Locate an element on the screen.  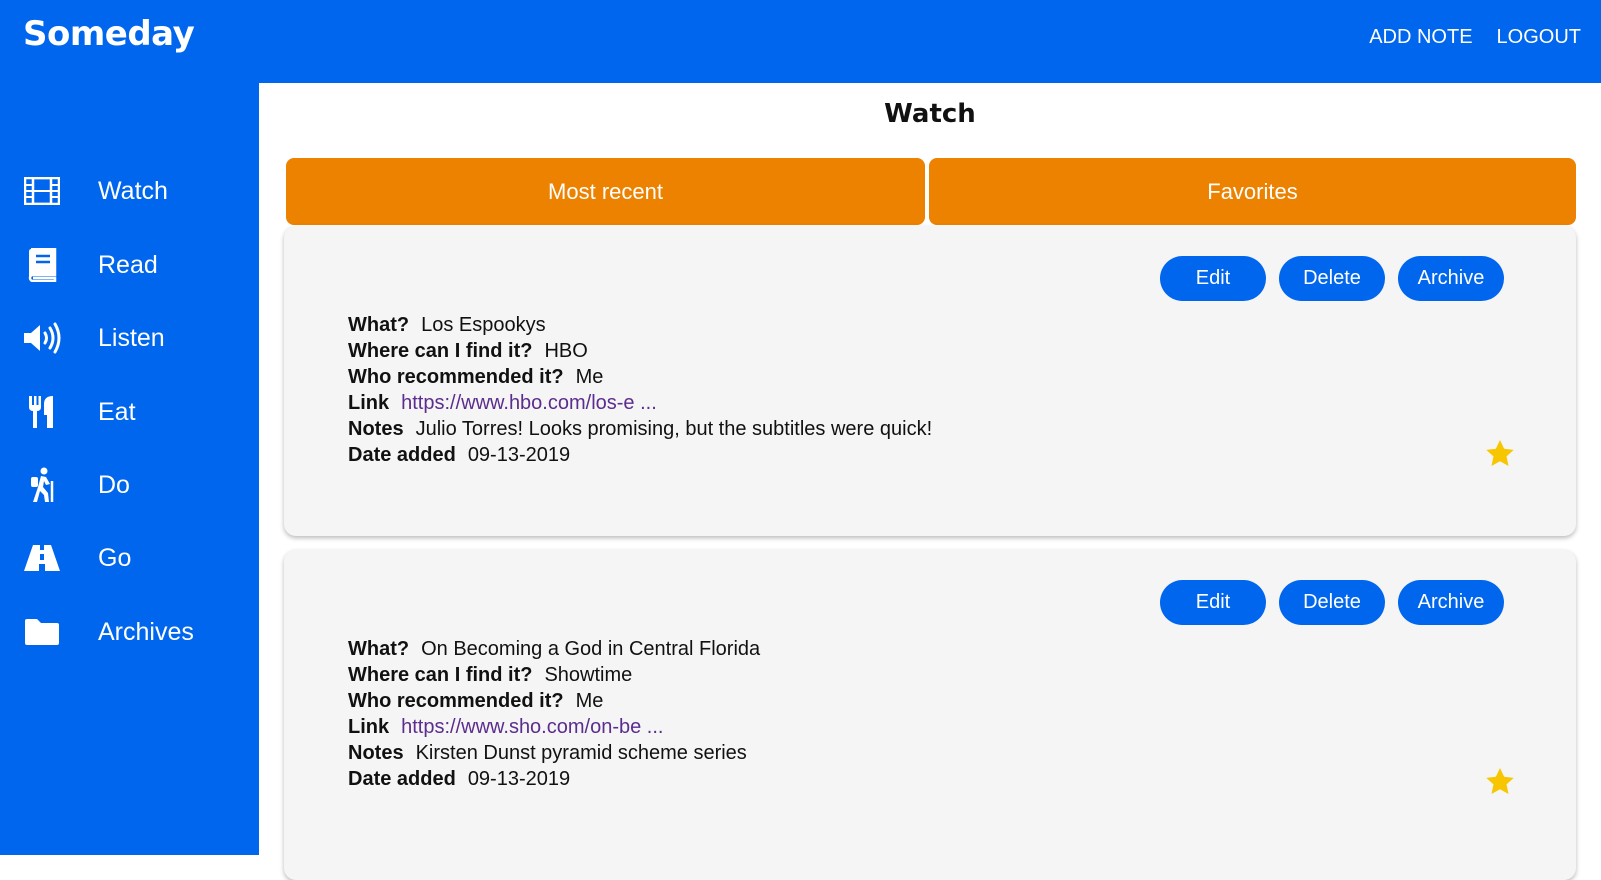
sidebar-item-label: Eat is located at coordinates (117, 411).